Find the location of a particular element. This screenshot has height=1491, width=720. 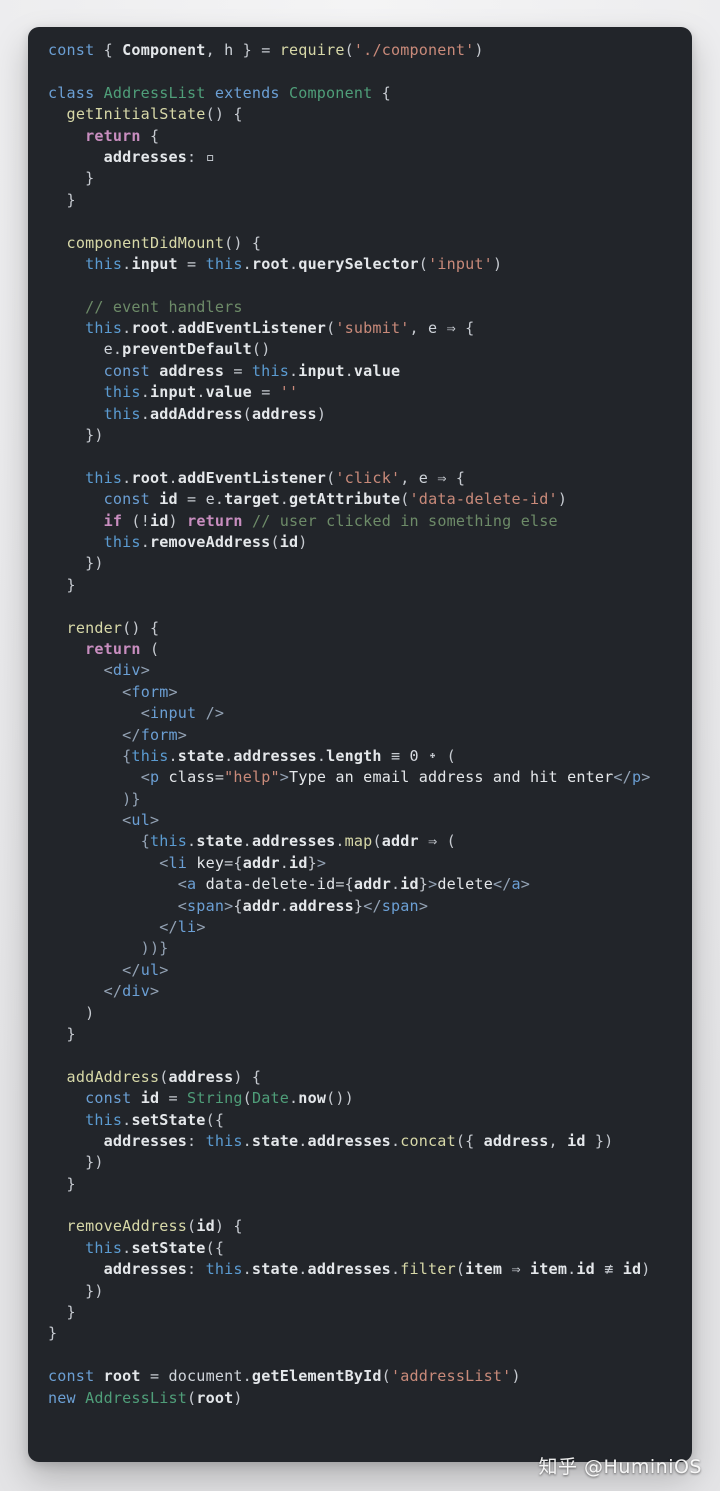

code-token: ≢ is located at coordinates (608, 1269).